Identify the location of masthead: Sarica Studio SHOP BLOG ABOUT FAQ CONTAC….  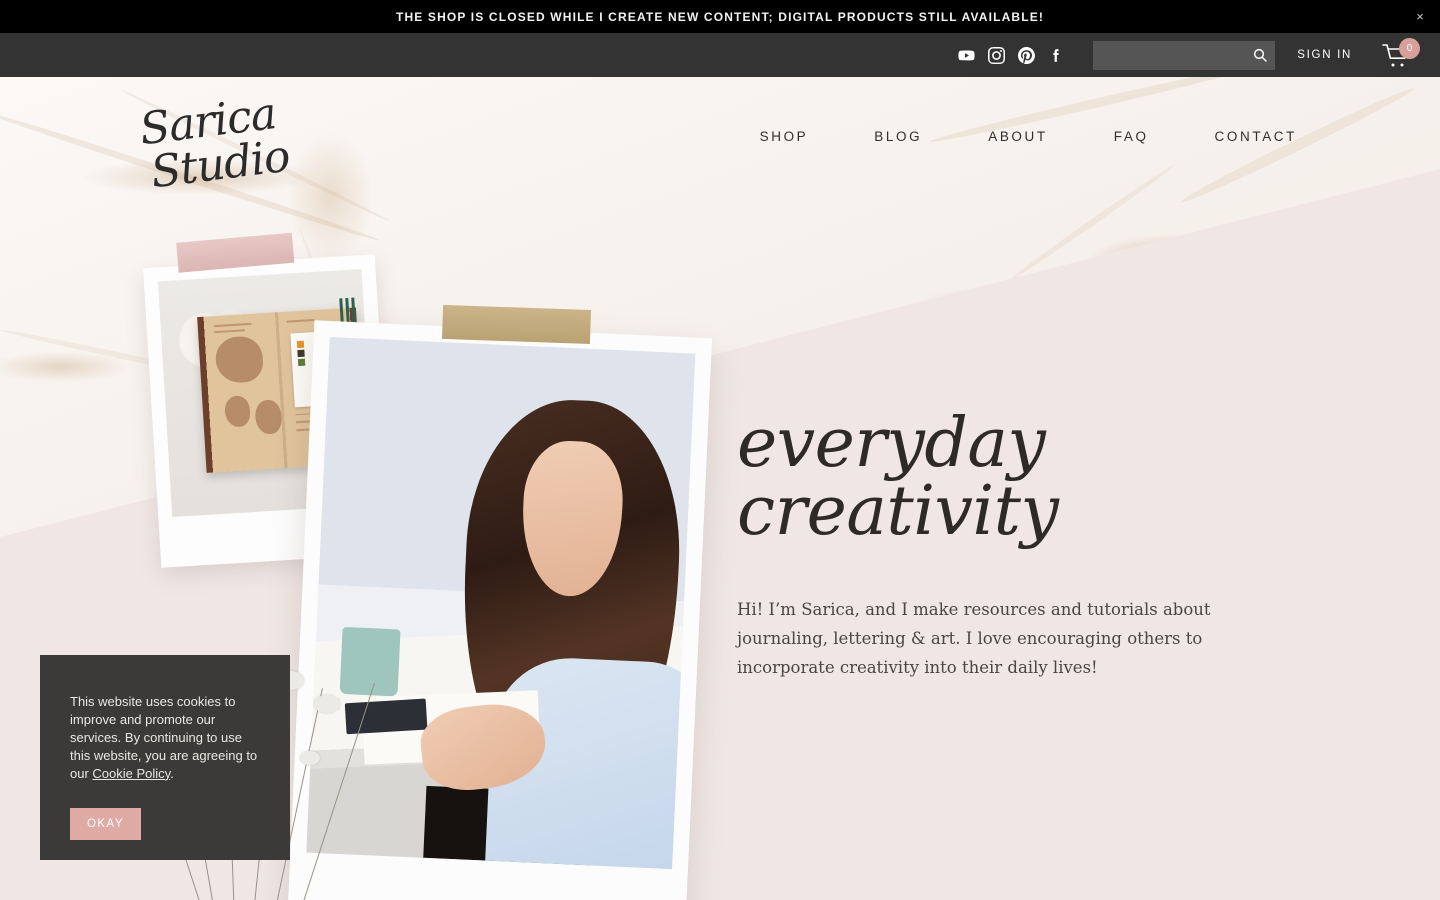
(720, 142).